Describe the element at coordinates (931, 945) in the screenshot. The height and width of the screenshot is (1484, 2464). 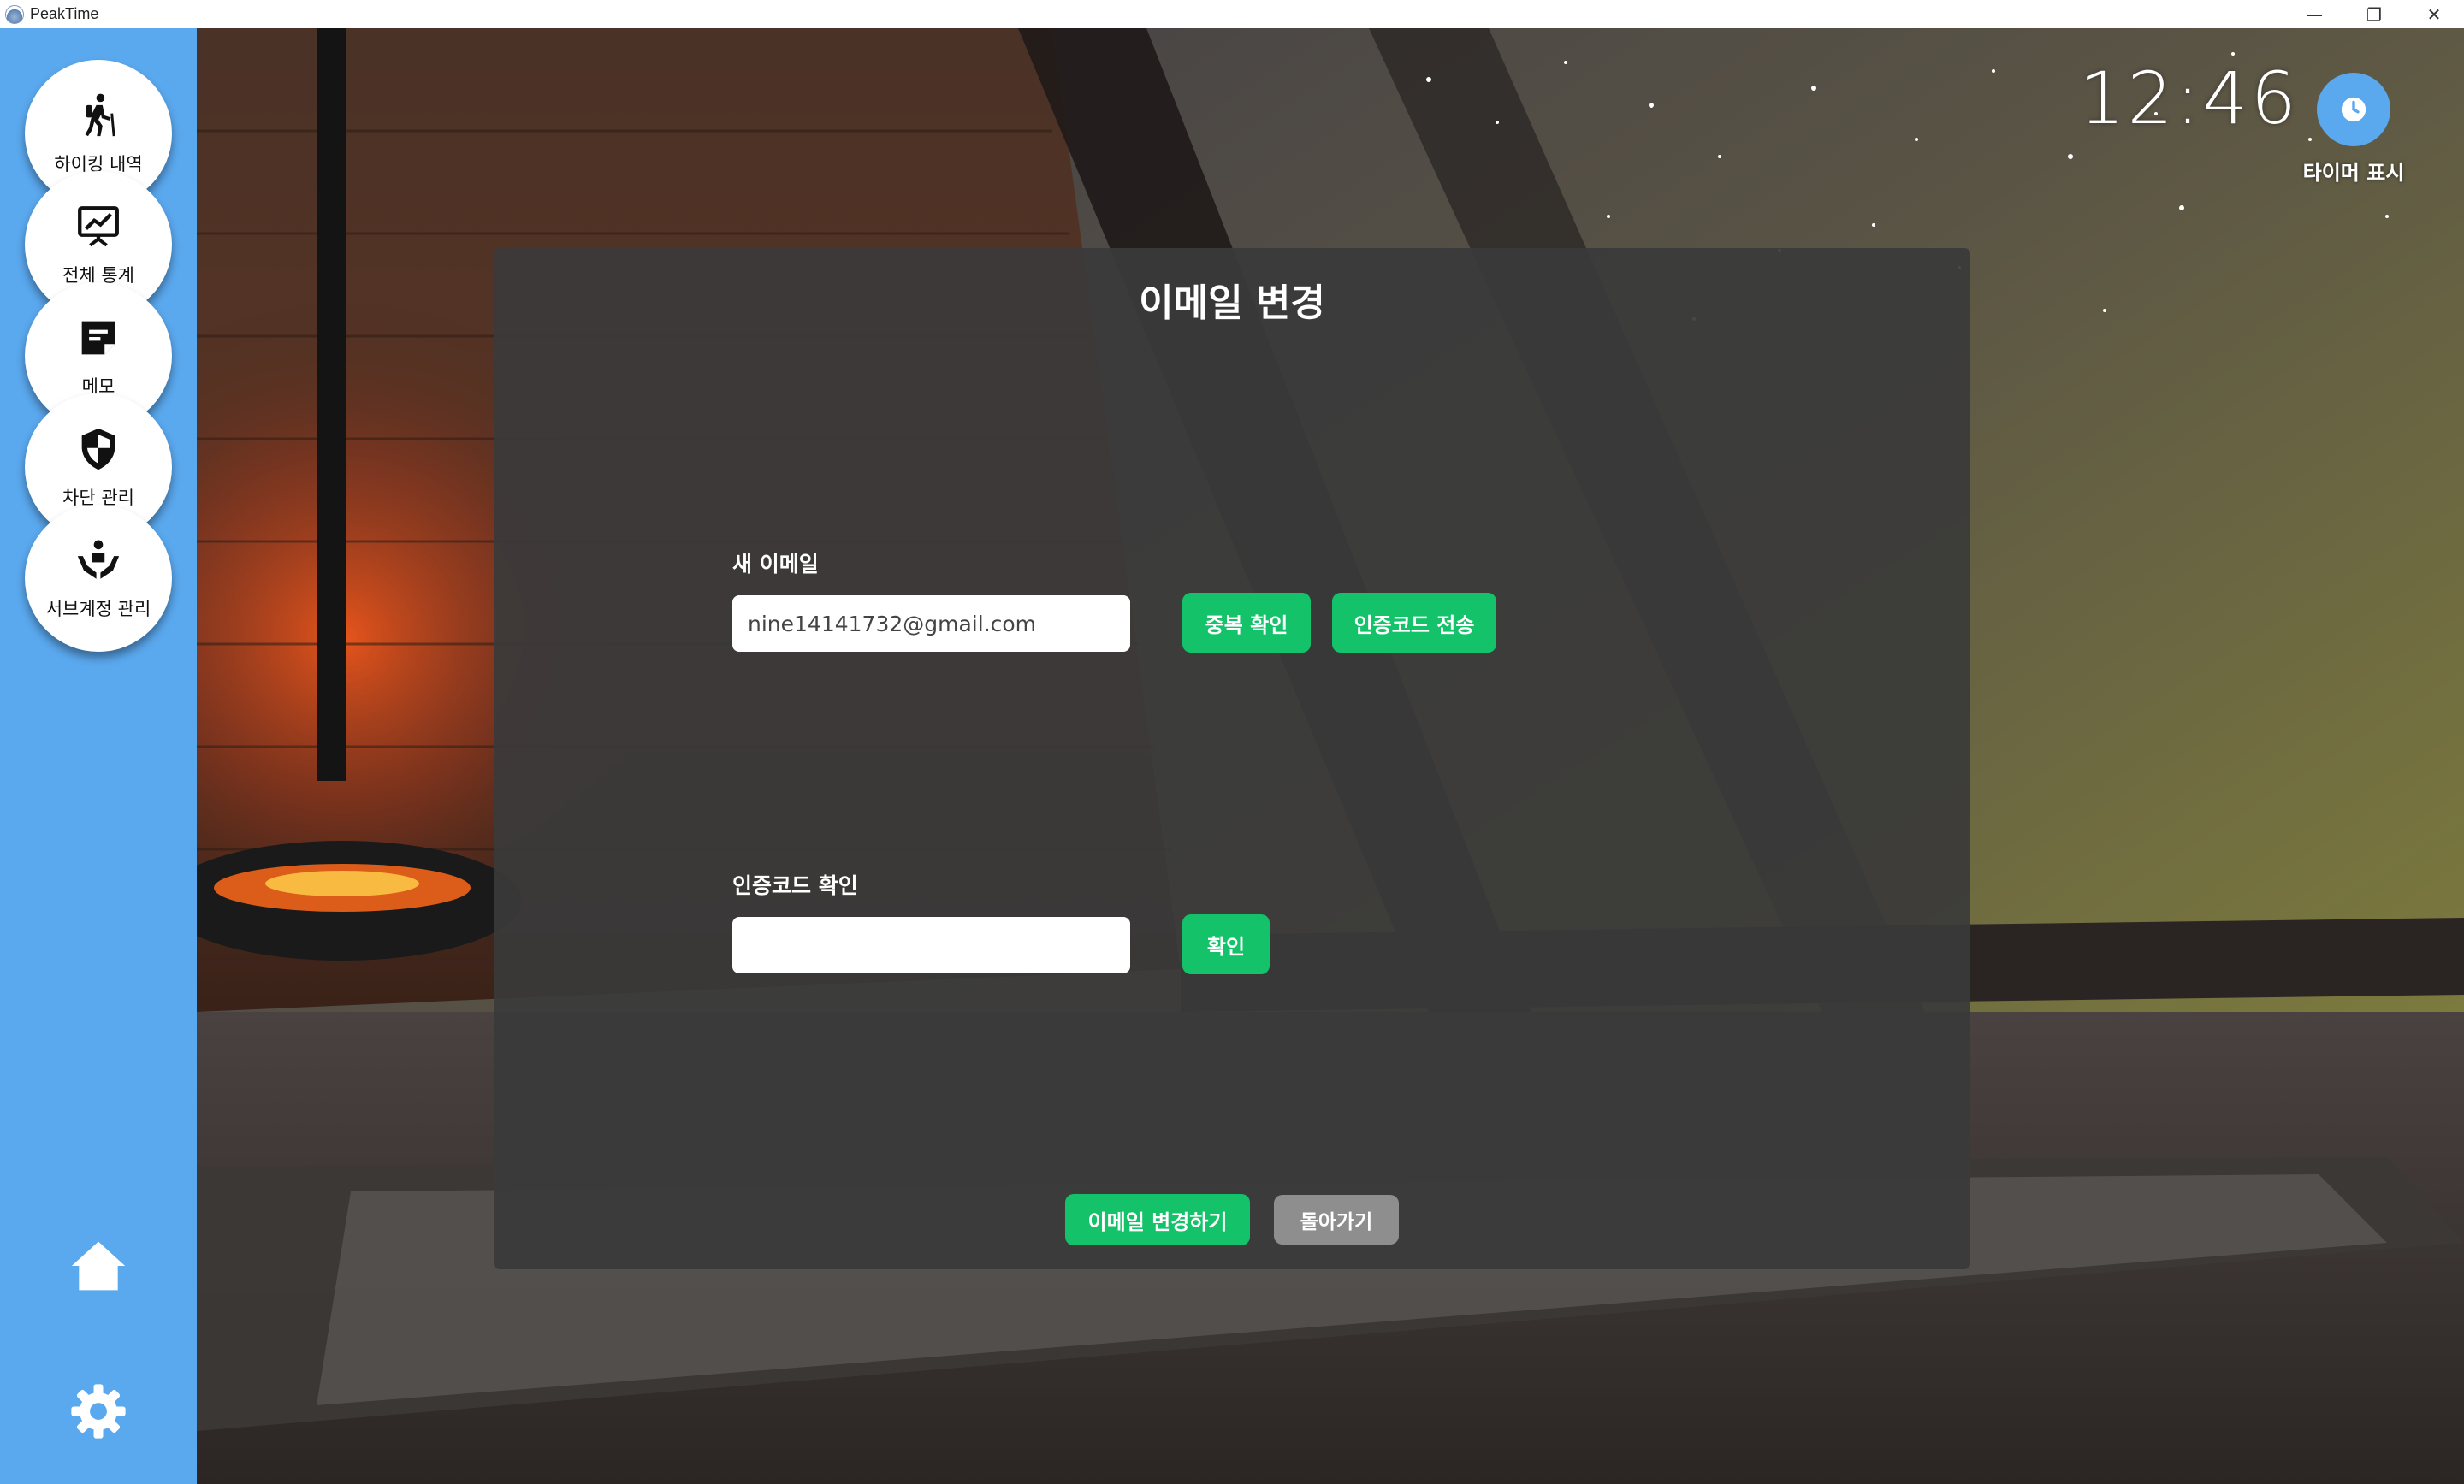
I see `verify-code-input` at that location.